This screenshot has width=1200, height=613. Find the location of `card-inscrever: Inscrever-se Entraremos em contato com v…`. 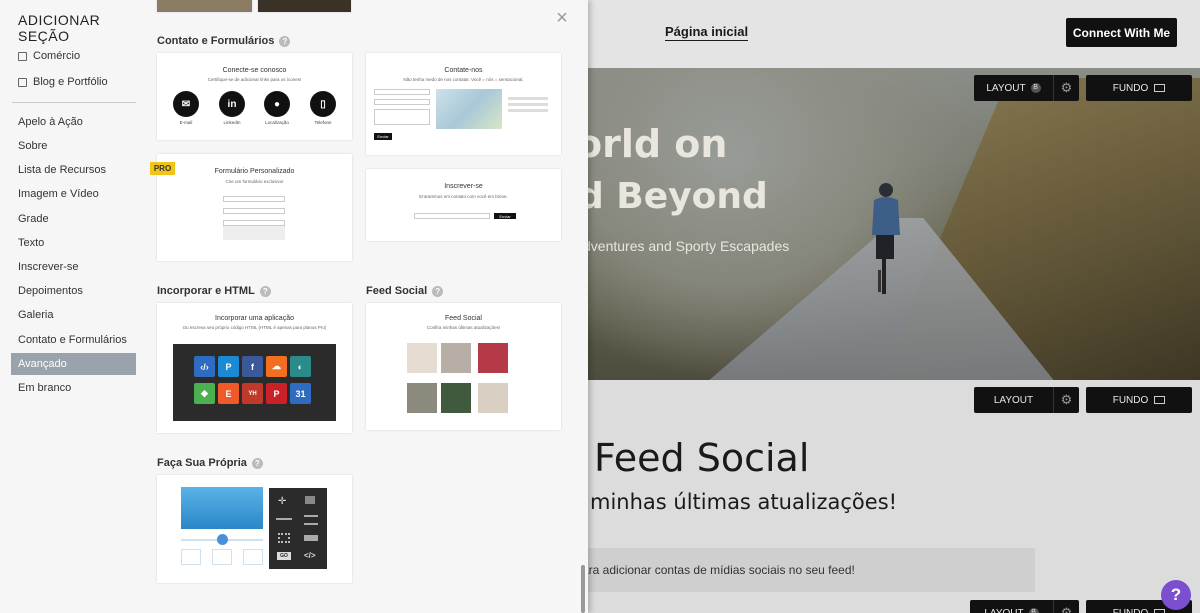

card-inscrever: Inscrever-se Entraremos em contato com v… is located at coordinates (463, 205).